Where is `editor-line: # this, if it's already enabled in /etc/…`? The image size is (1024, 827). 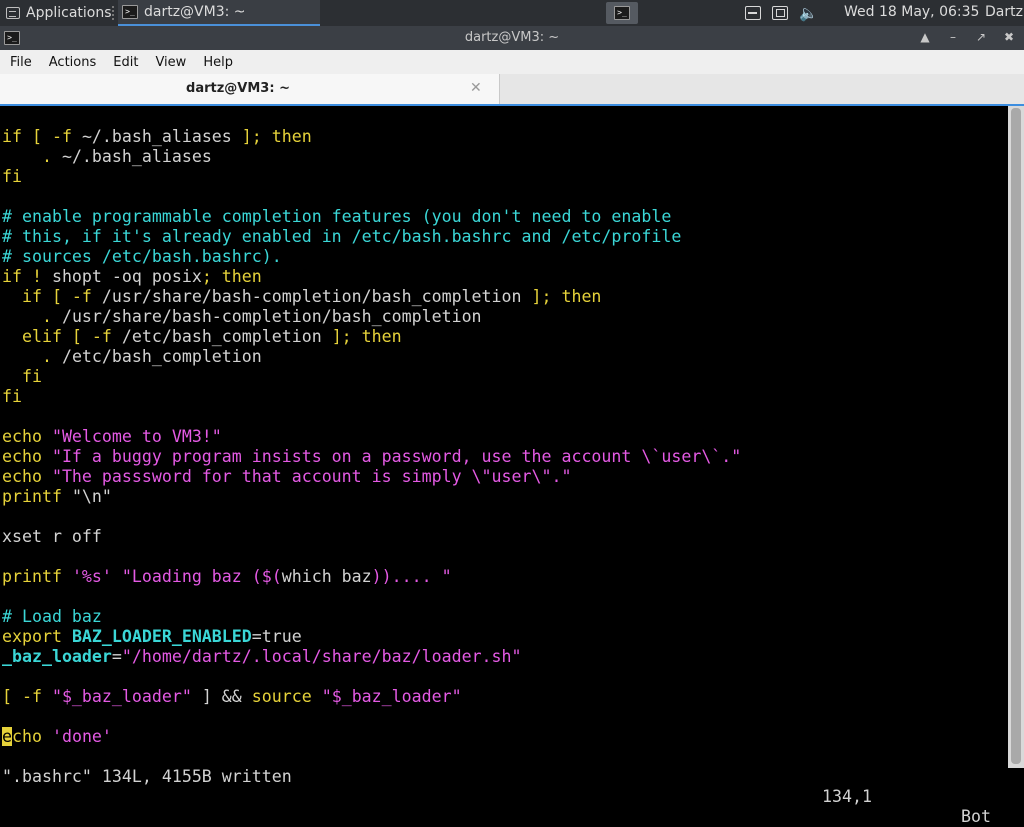
editor-line: # this, if it's already enabled in /etc/… is located at coordinates (341, 237).